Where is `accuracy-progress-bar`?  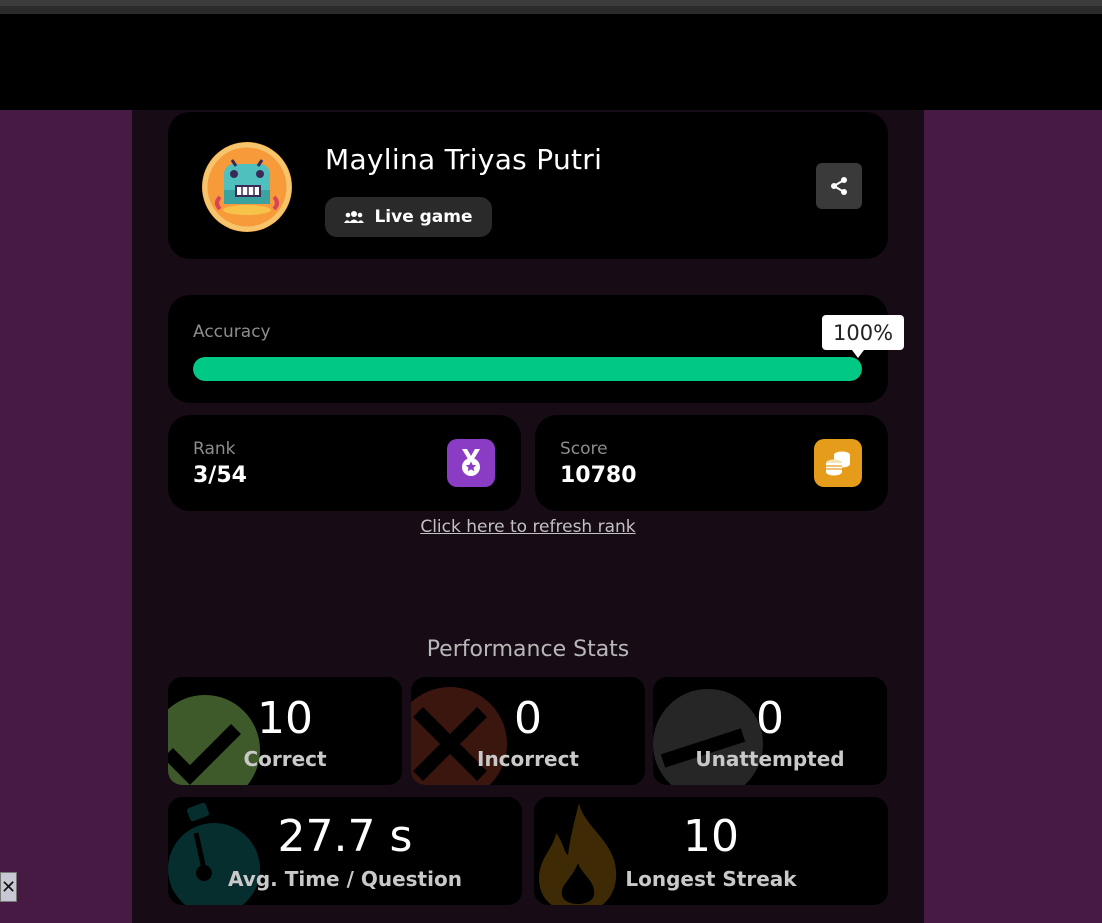
accuracy-progress-bar is located at coordinates (527, 369).